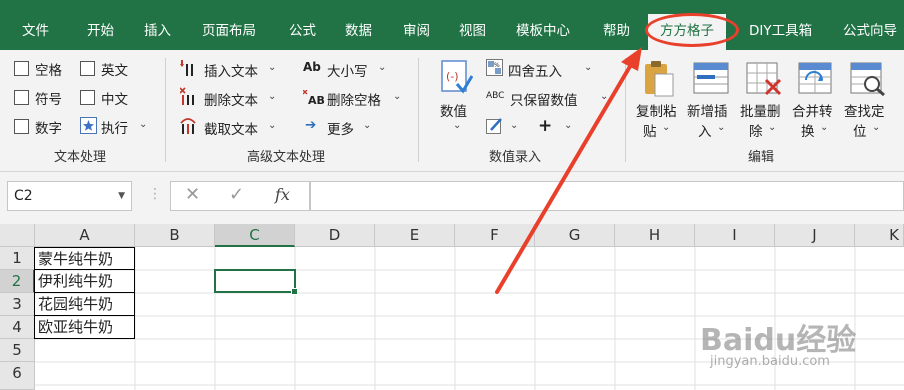  Describe the element at coordinates (770, 361) in the screenshot. I see `watermark-url: jingyan.baidu.com` at that location.